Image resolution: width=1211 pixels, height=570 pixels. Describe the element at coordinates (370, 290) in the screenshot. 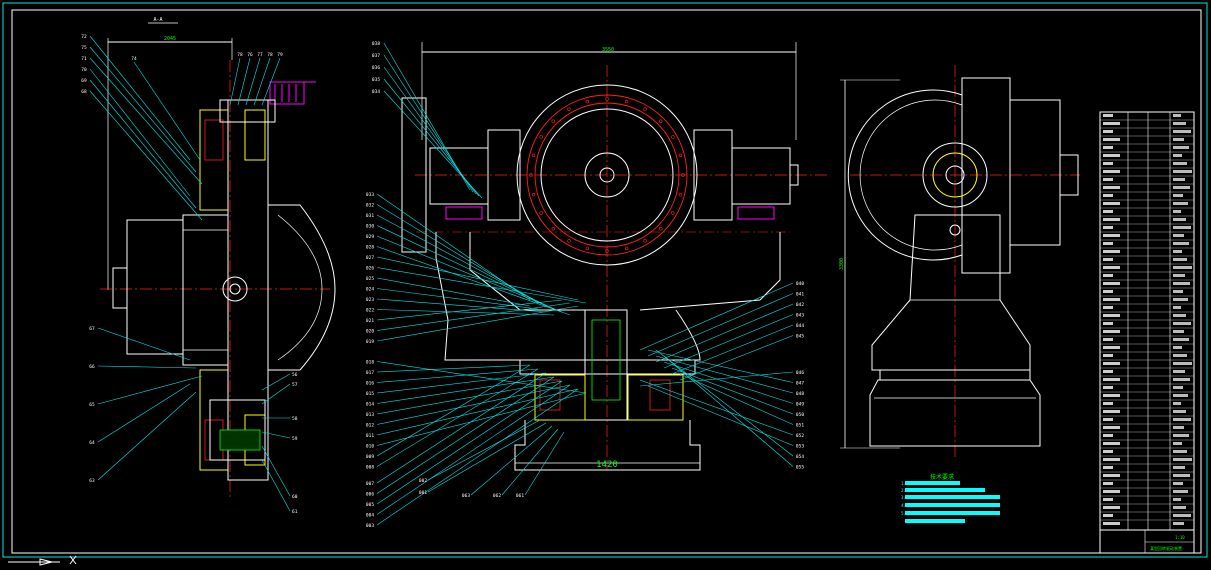

I see `mid-left-part-number-9: 024` at that location.